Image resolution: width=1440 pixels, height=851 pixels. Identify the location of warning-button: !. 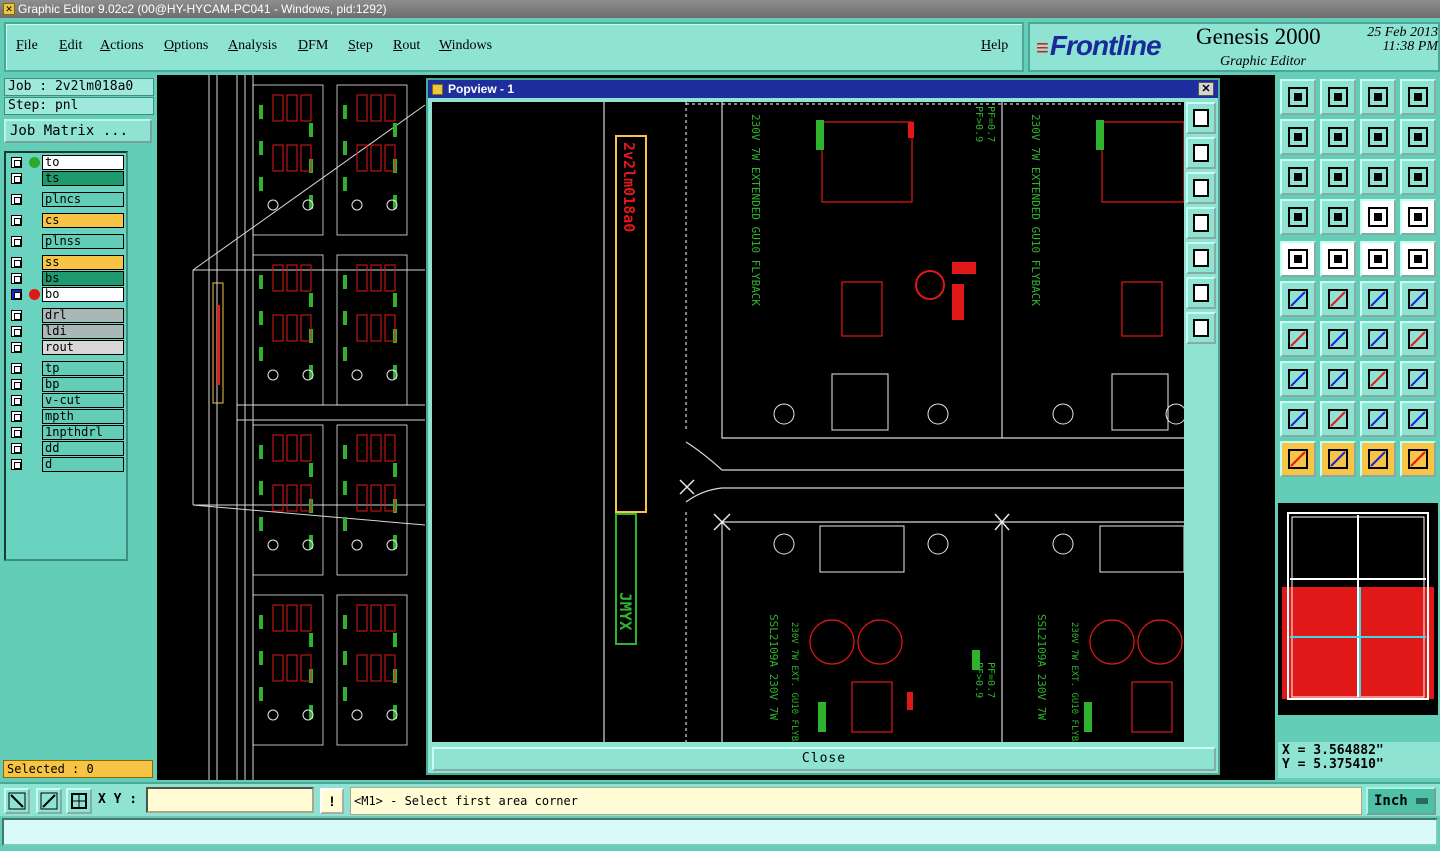
(332, 801).